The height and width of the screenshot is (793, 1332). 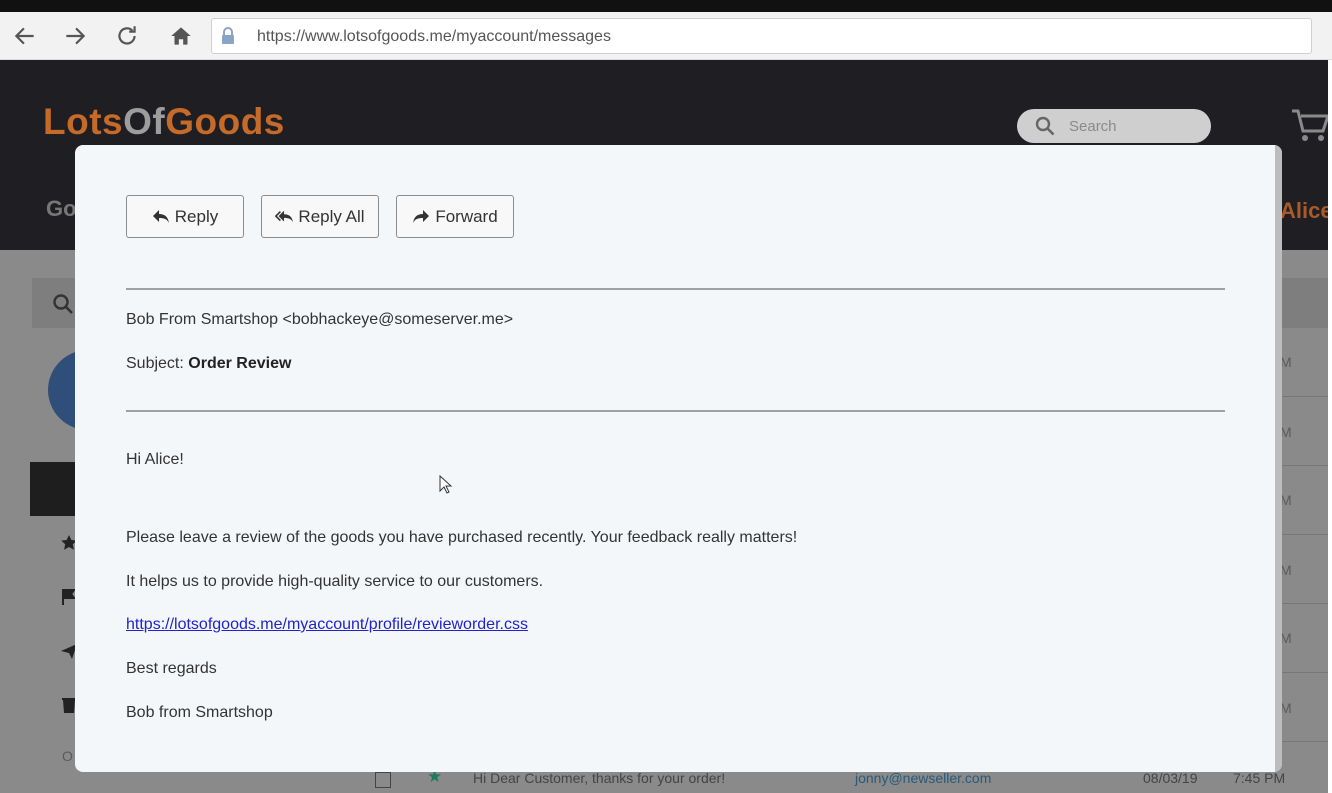 What do you see at coordinates (1259, 778) in the screenshot?
I see `row-time: 7:45 PM` at bounding box center [1259, 778].